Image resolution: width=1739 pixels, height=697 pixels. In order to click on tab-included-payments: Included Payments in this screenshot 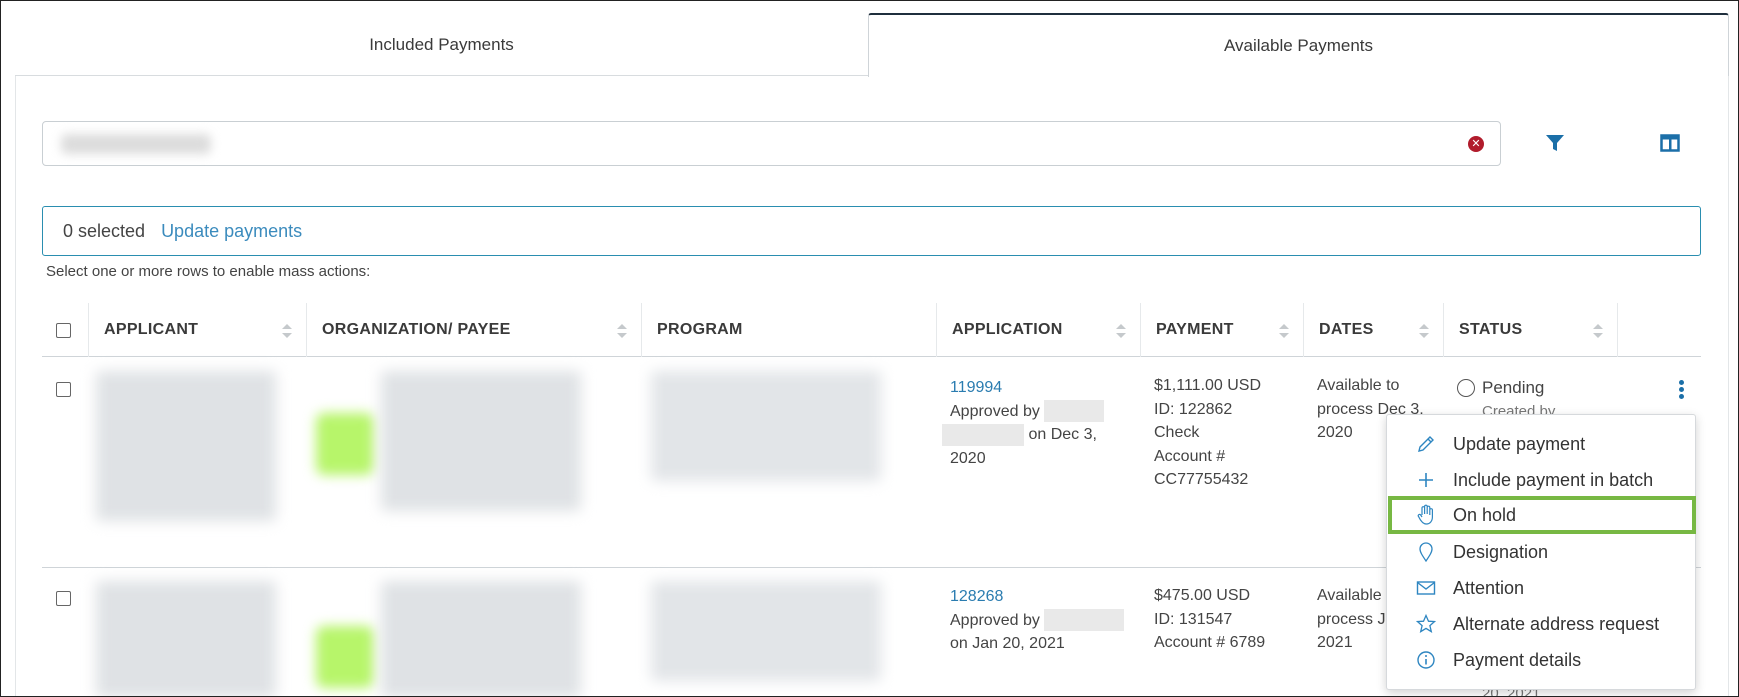, I will do `click(441, 44)`.